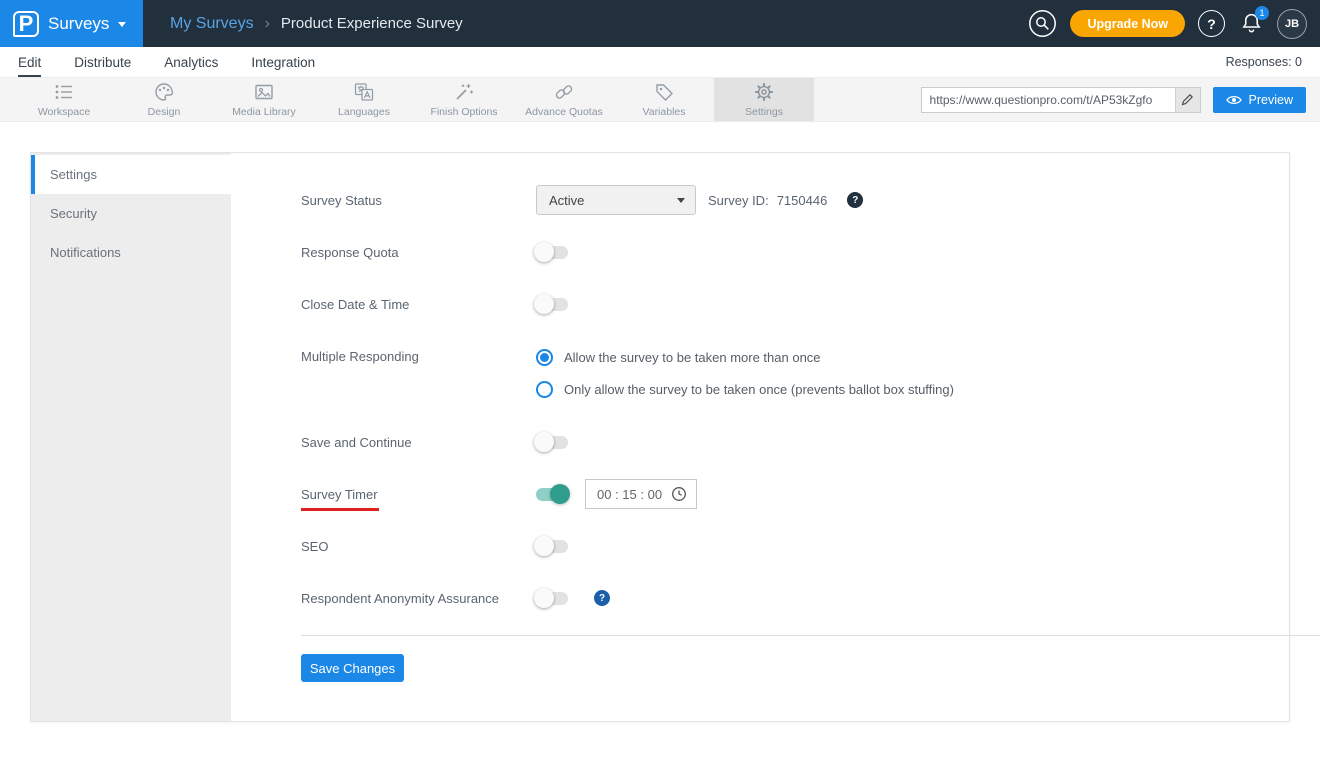 Image resolution: width=1320 pixels, height=770 pixels. Describe the element at coordinates (1259, 99) in the screenshot. I see `preview-button: Preview` at that location.